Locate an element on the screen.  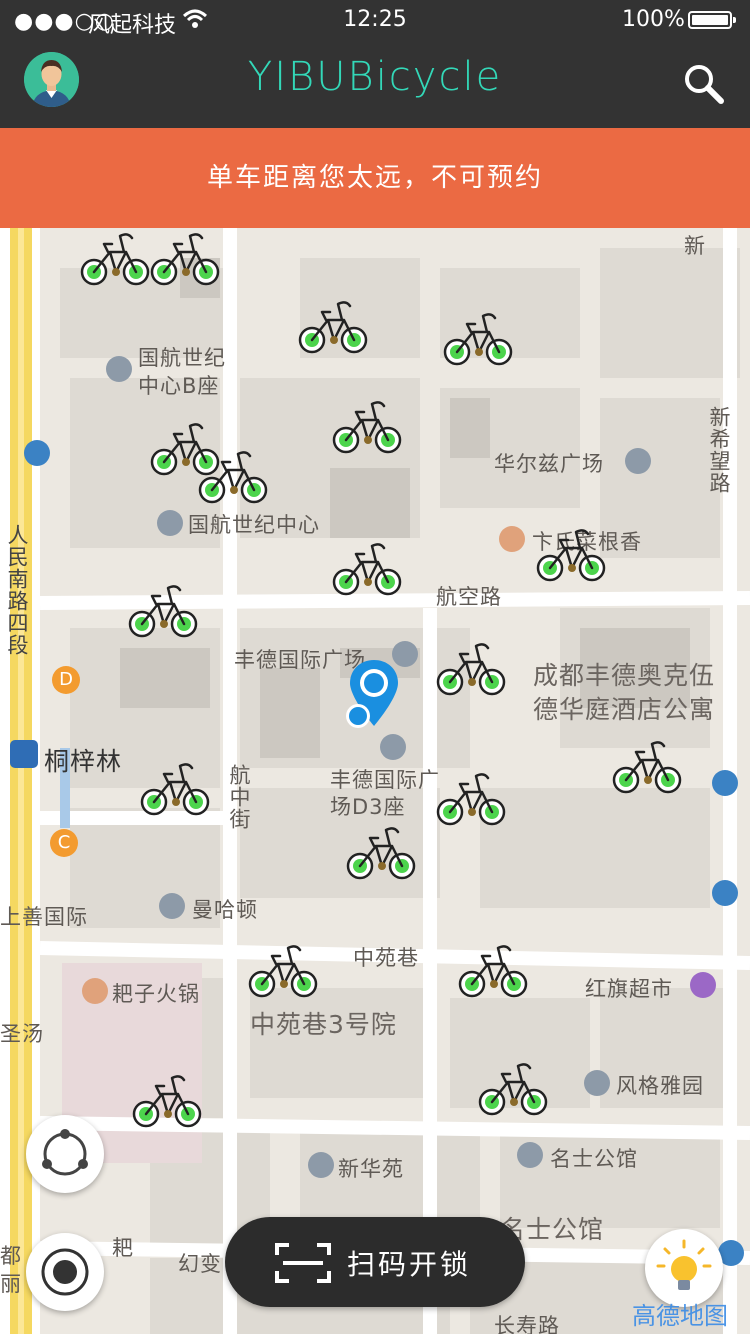
battery-percent: 100% is located at coordinates (653, 19).